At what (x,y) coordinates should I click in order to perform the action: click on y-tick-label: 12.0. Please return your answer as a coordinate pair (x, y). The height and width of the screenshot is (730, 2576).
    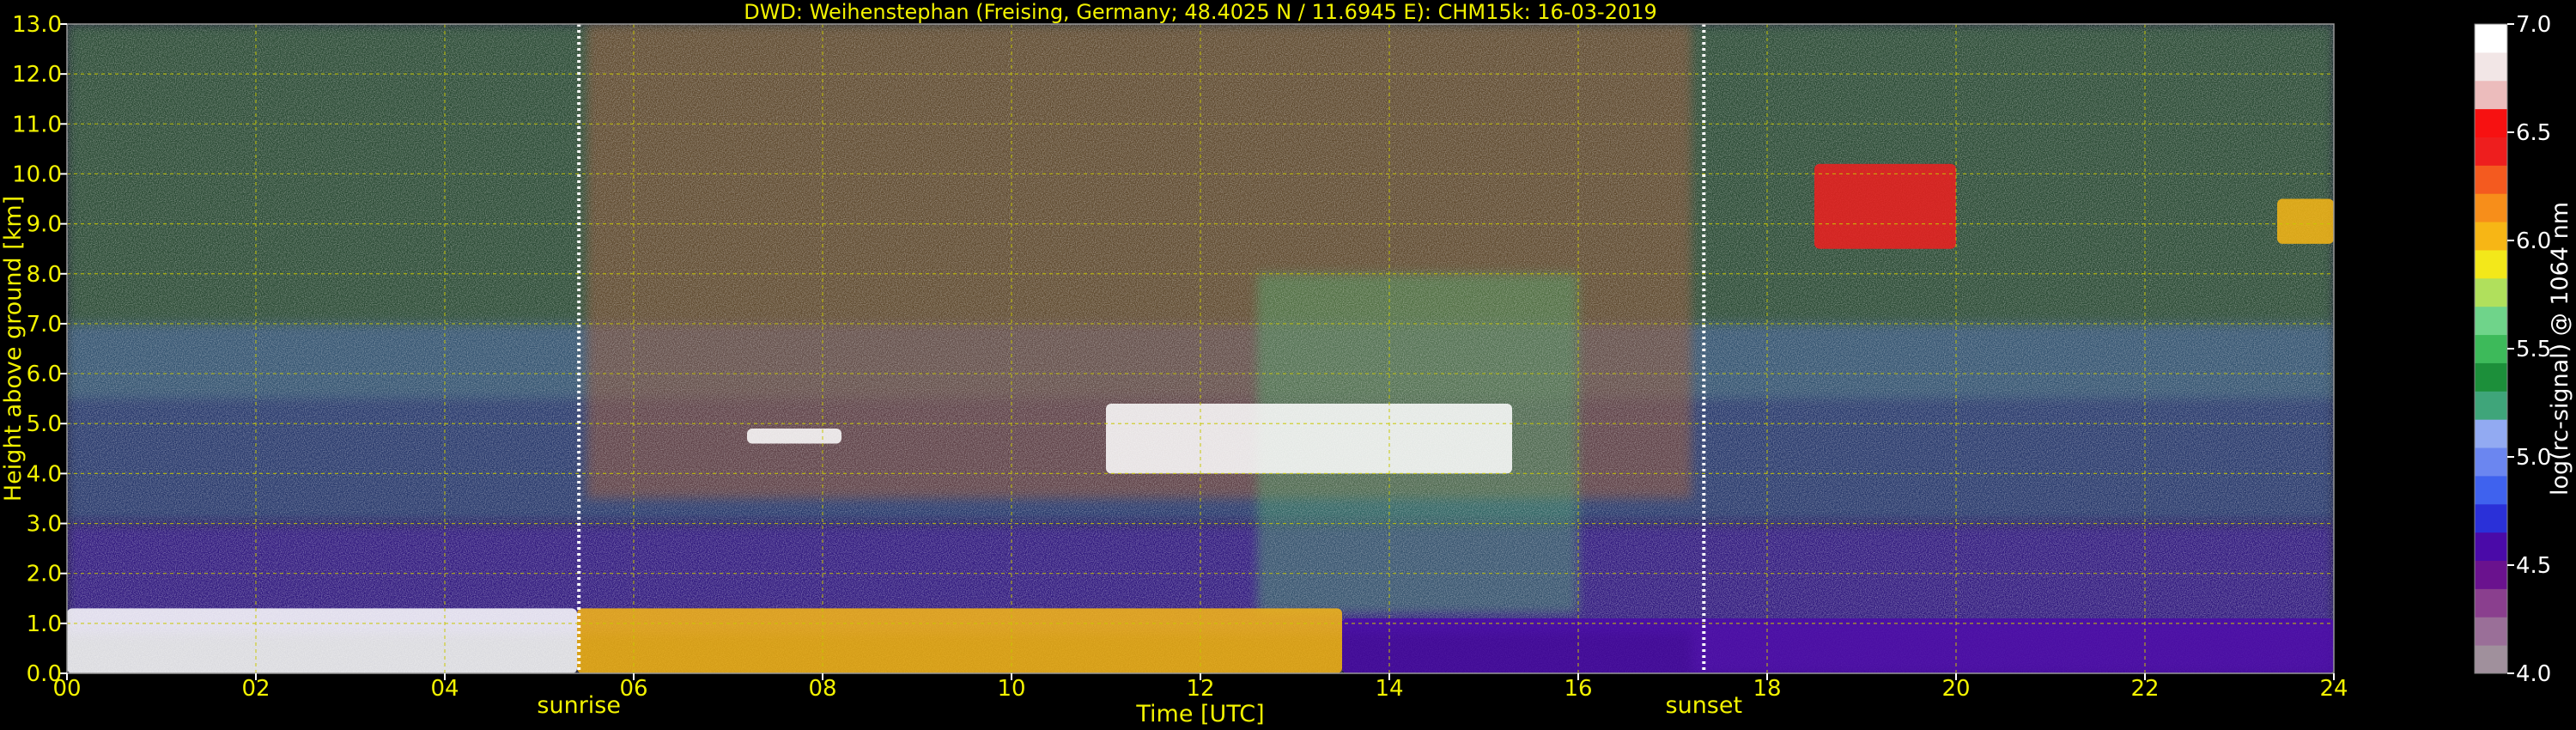
    Looking at the image, I should click on (37, 75).